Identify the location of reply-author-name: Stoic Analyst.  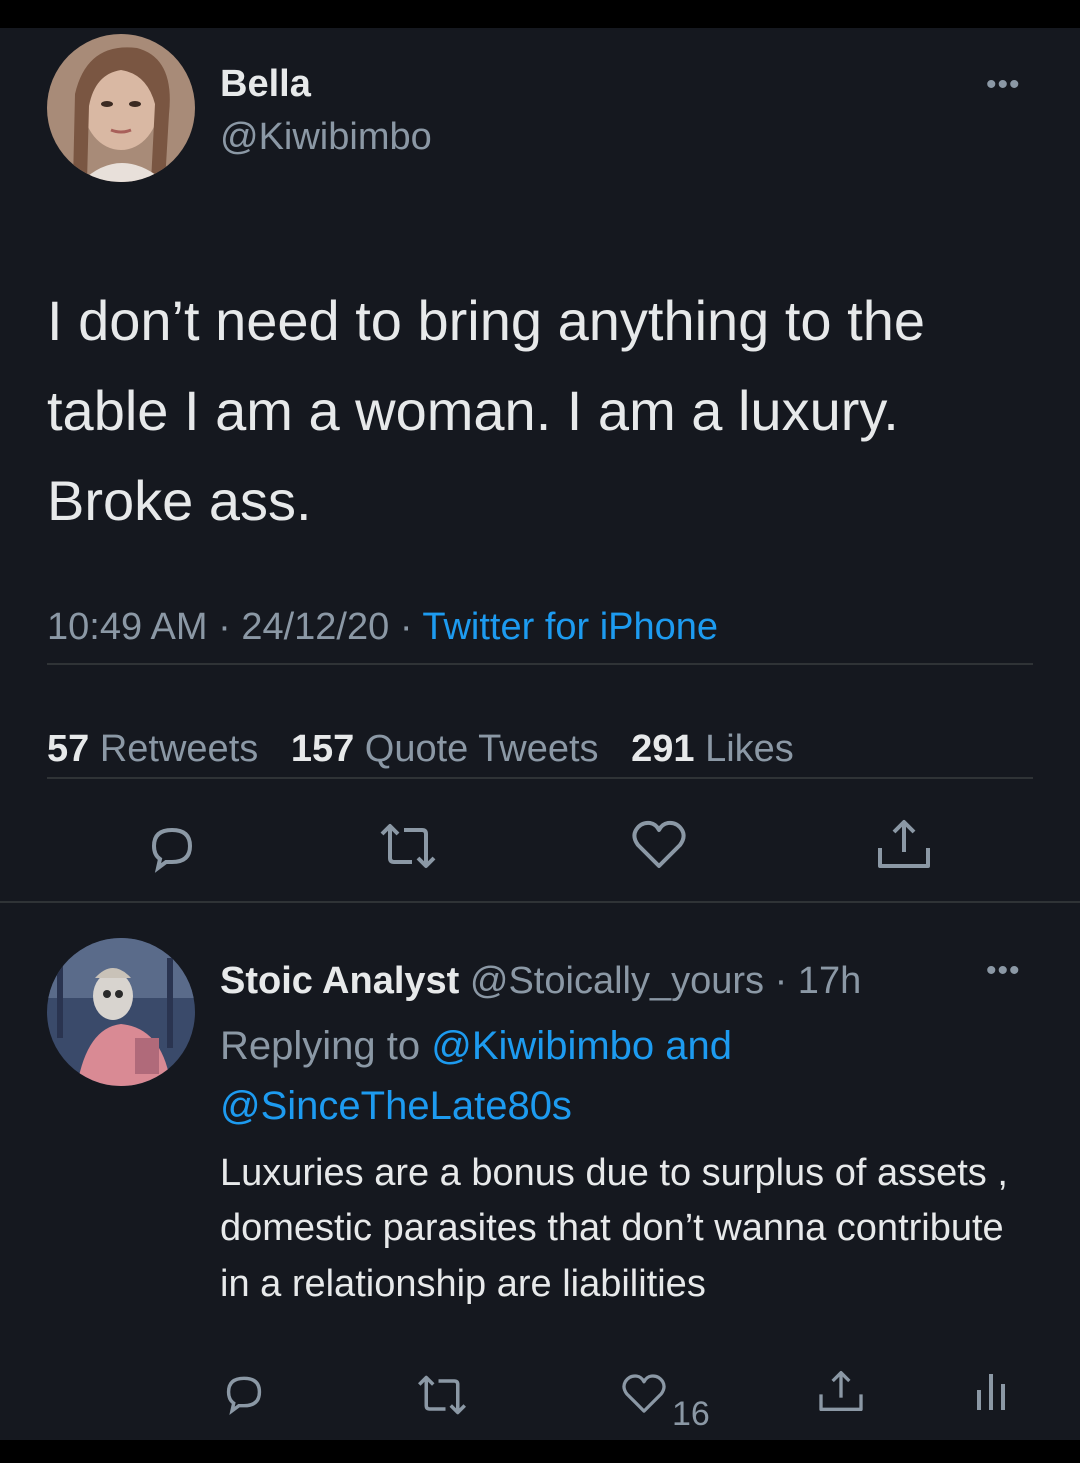
(339, 981).